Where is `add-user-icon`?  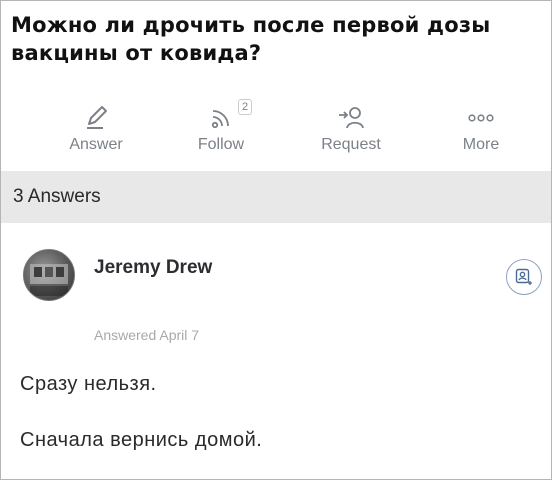 add-user-icon is located at coordinates (523, 276).